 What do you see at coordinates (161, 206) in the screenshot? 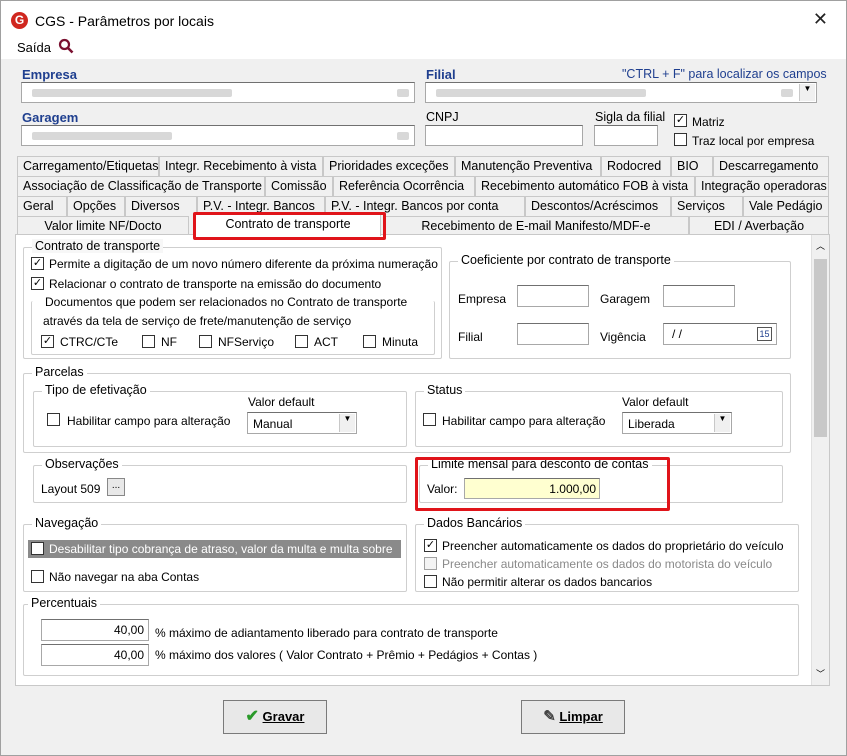
I see `tab-diversos: Diversos` at bounding box center [161, 206].